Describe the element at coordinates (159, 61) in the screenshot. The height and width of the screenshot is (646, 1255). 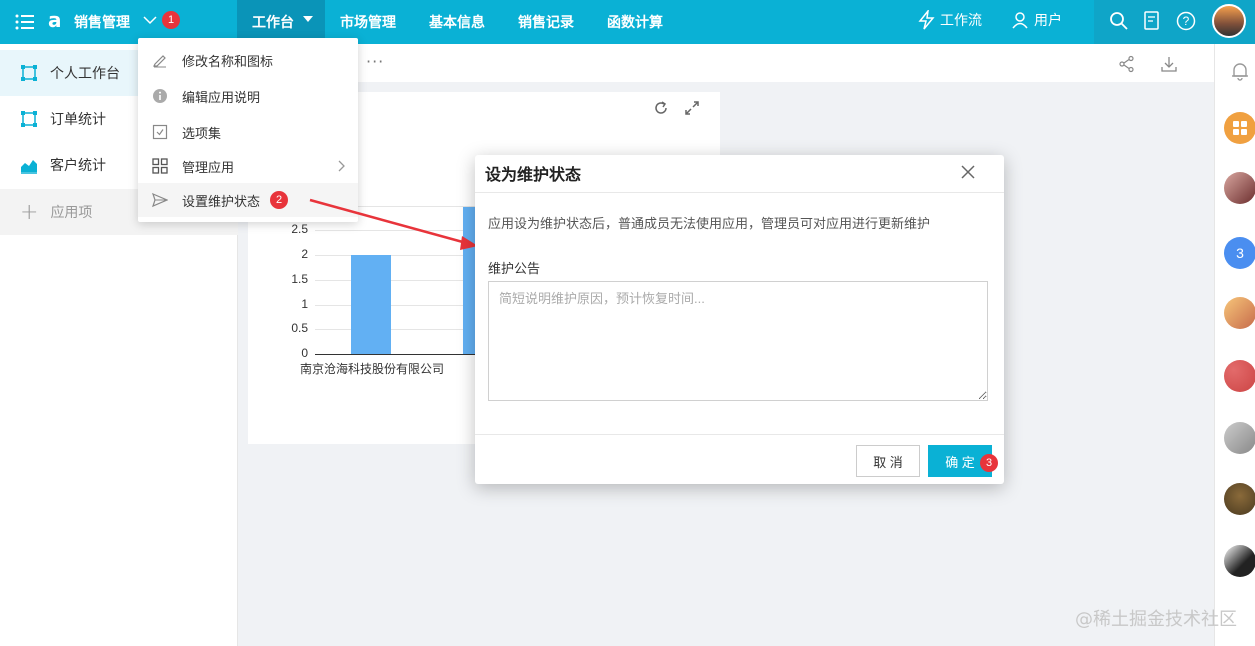
I see `edit-icon` at that location.